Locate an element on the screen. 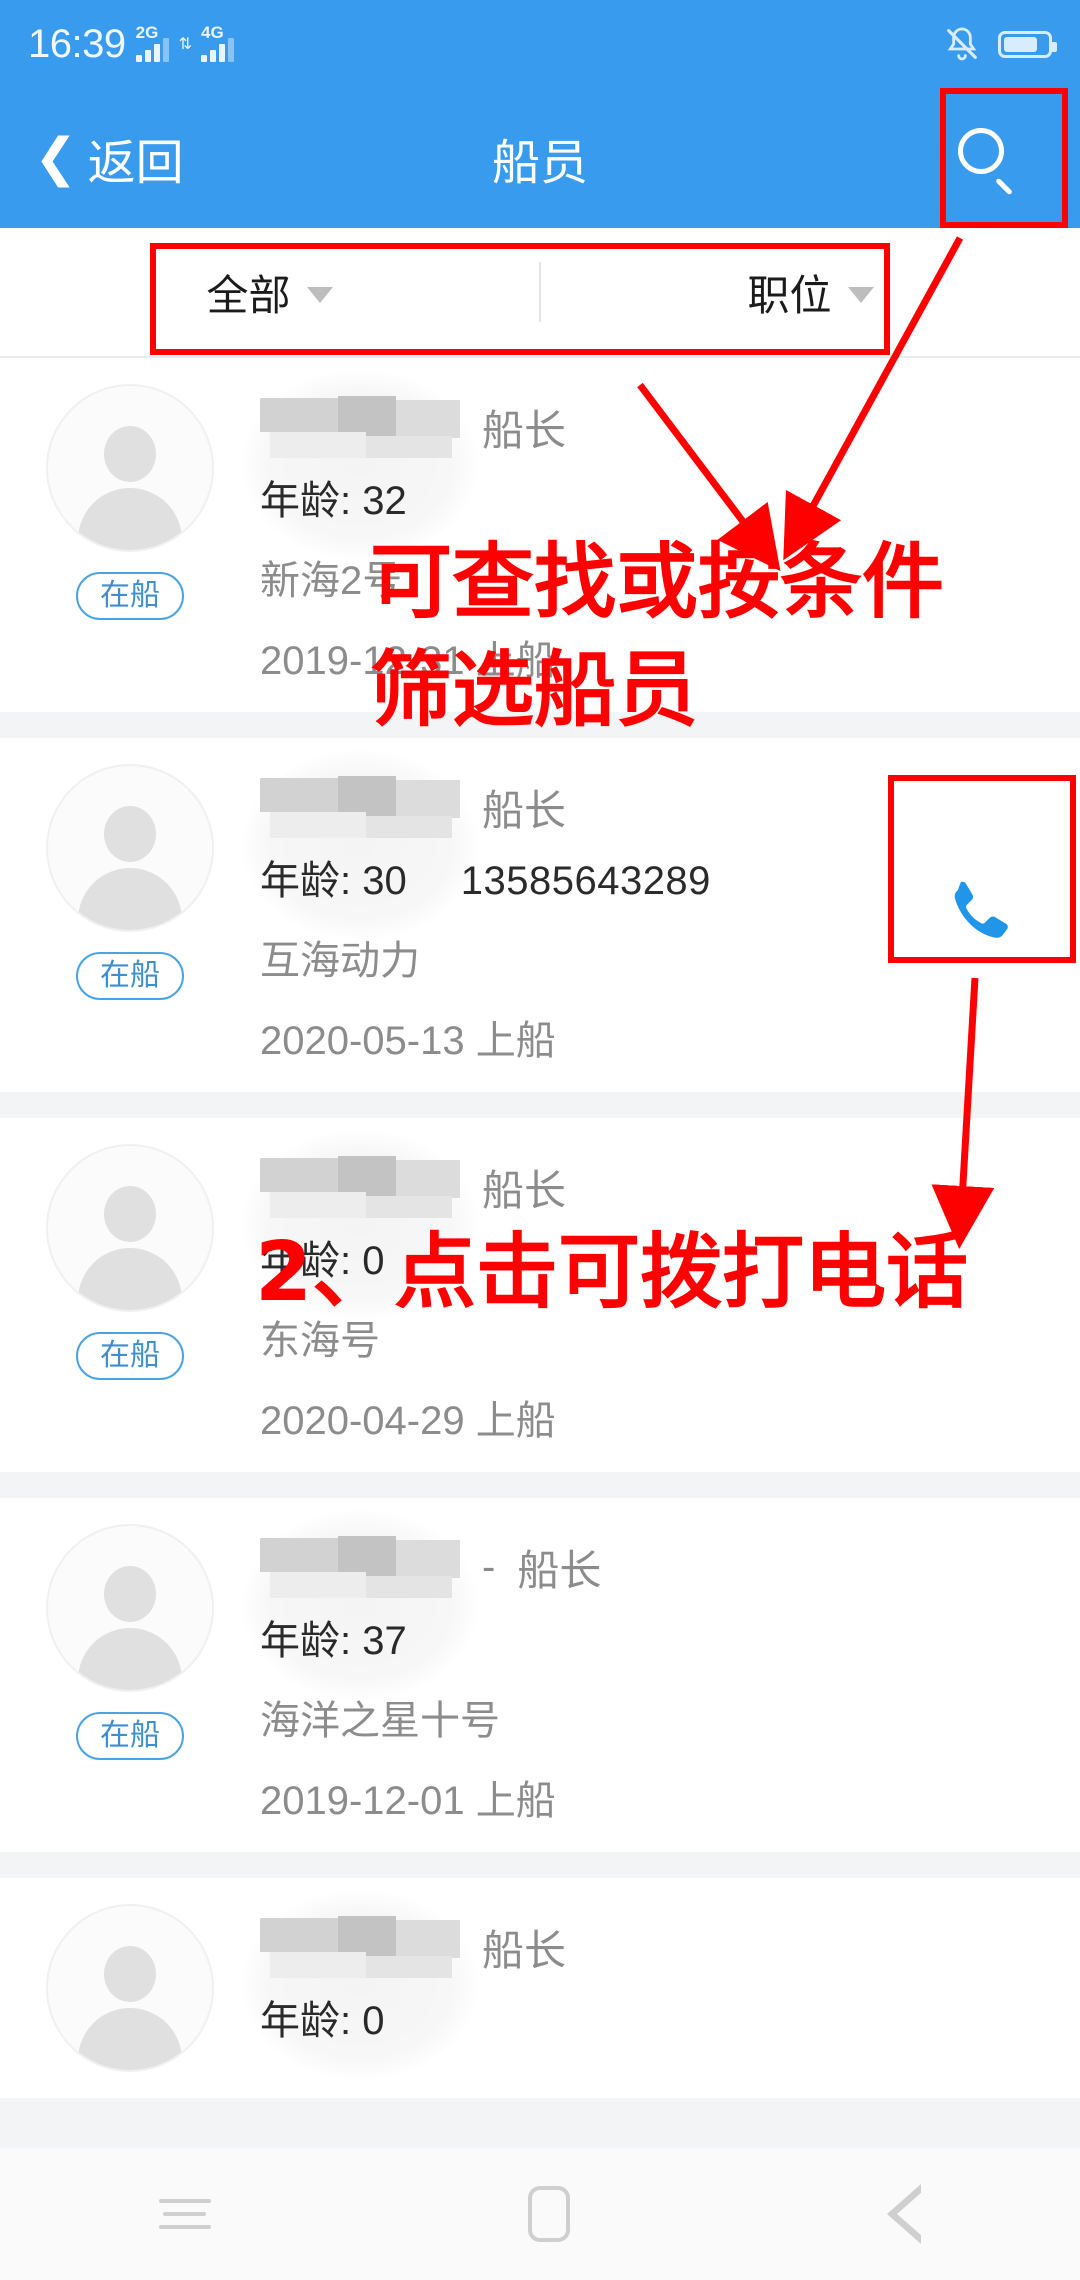 This screenshot has height=2280, width=1080. network-type-label-2: 4G is located at coordinates (212, 32).